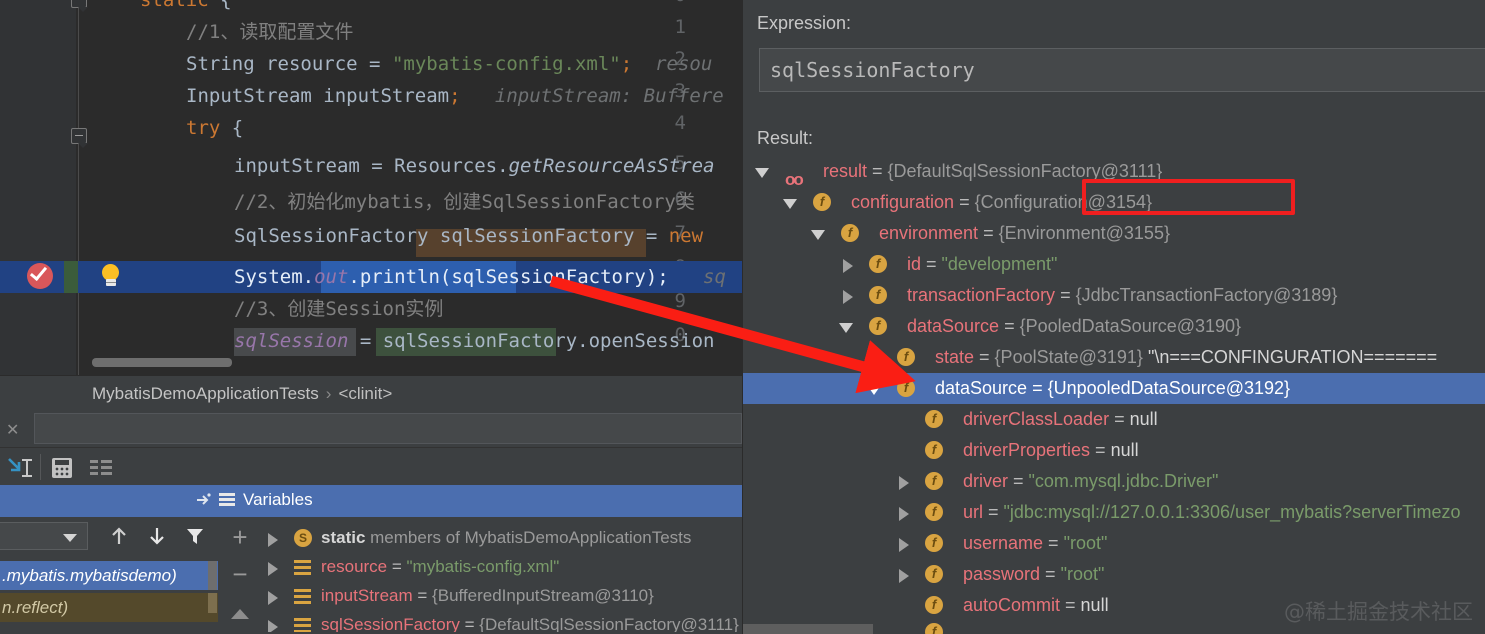  I want to click on tree-row-datasource-pooled: f dataSource = {PooledDataSource@3190}, so click(1114, 326).